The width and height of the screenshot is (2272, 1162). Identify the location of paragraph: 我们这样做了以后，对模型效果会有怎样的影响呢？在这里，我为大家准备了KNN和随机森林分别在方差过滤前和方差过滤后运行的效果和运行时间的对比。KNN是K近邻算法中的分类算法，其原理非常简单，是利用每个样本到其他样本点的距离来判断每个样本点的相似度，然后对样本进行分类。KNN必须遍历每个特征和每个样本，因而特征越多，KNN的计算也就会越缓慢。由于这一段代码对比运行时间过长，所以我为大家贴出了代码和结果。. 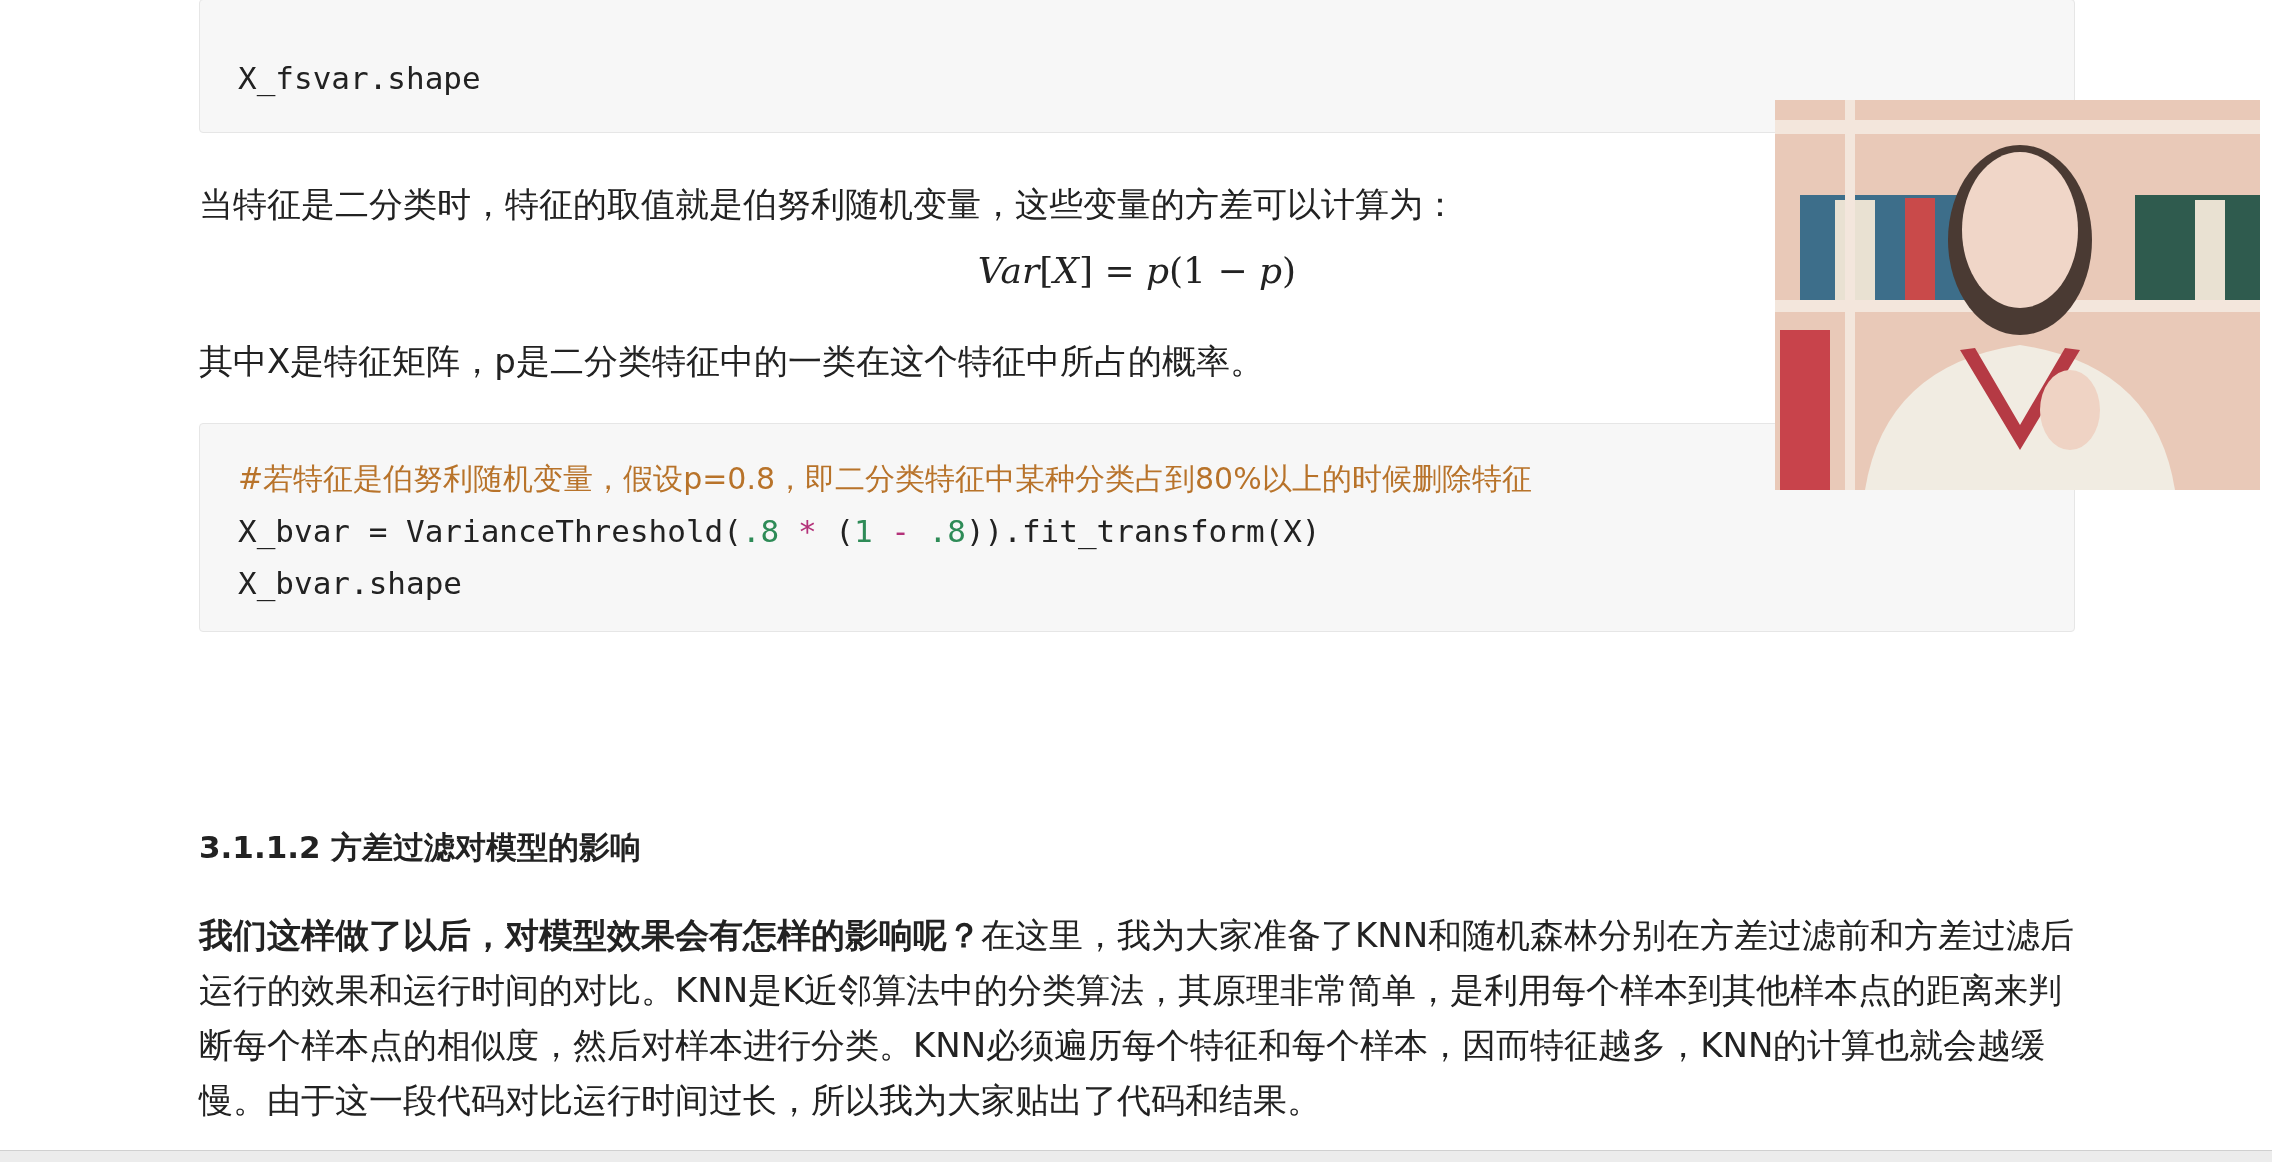
(1137, 1018).